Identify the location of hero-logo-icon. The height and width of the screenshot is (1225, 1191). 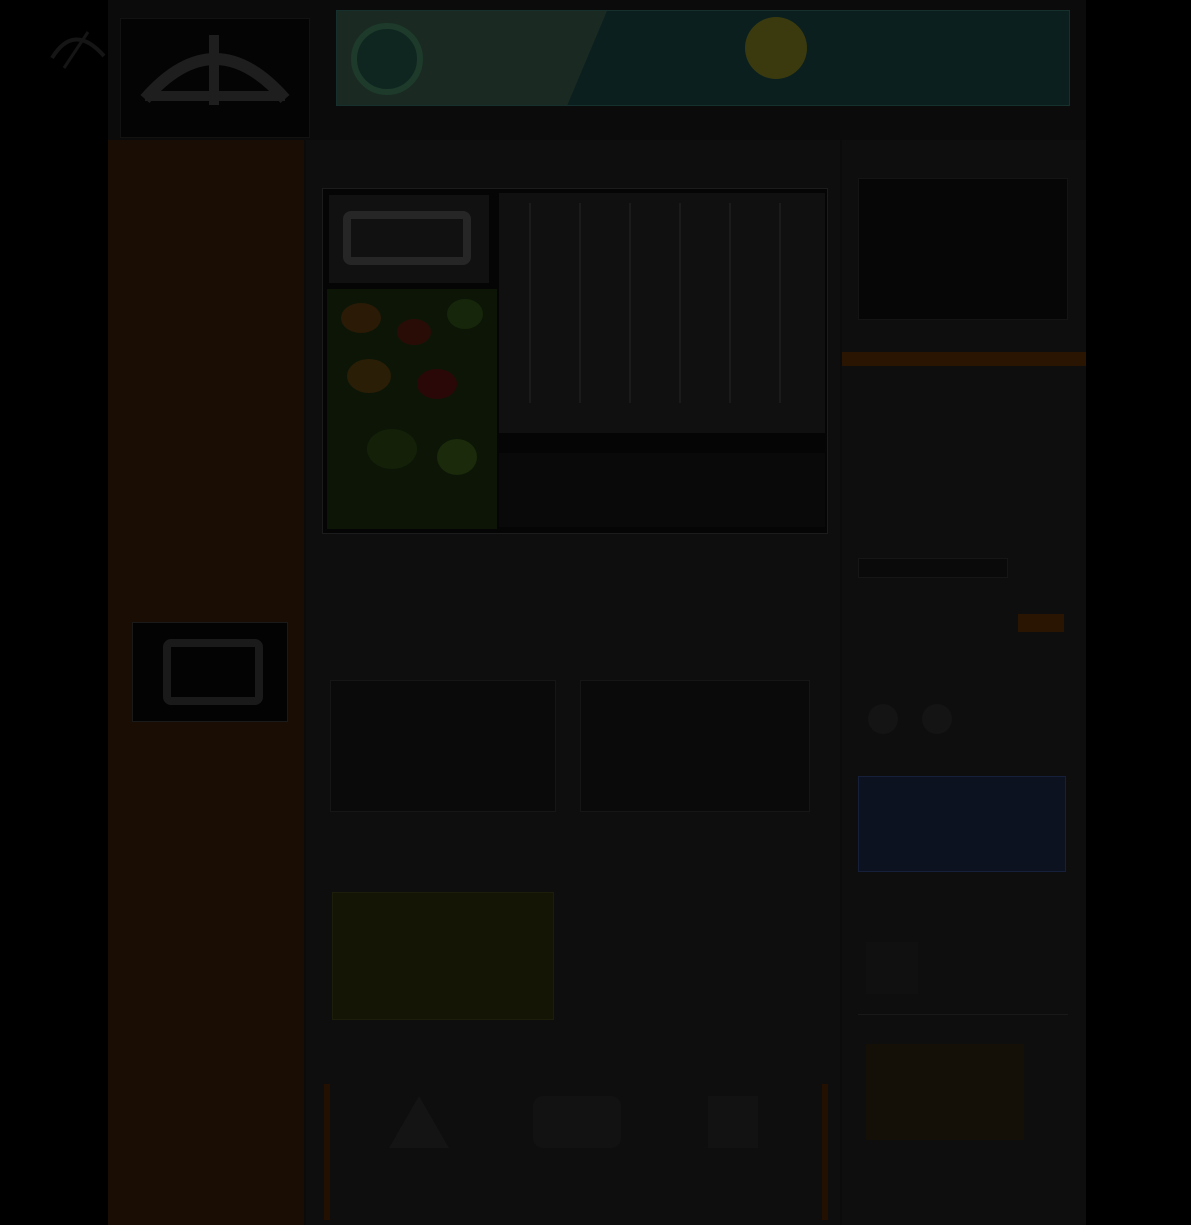
(407, 238).